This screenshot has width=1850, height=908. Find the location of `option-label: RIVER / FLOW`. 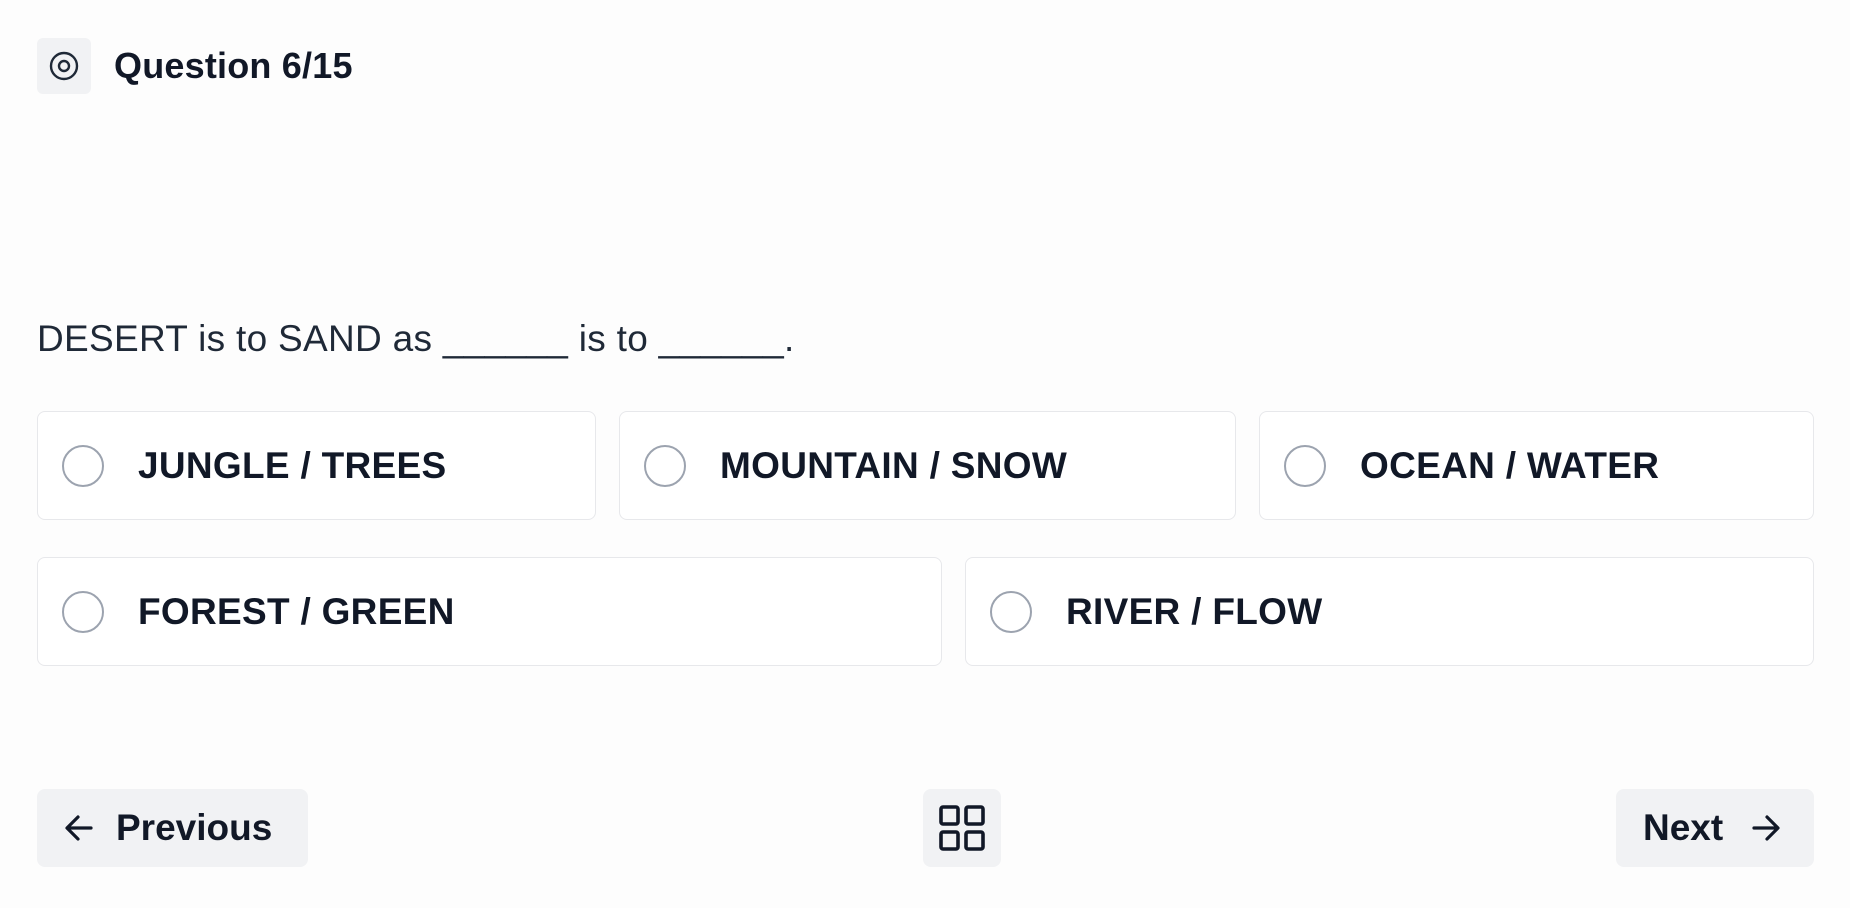

option-label: RIVER / FLOW is located at coordinates (1194, 611).